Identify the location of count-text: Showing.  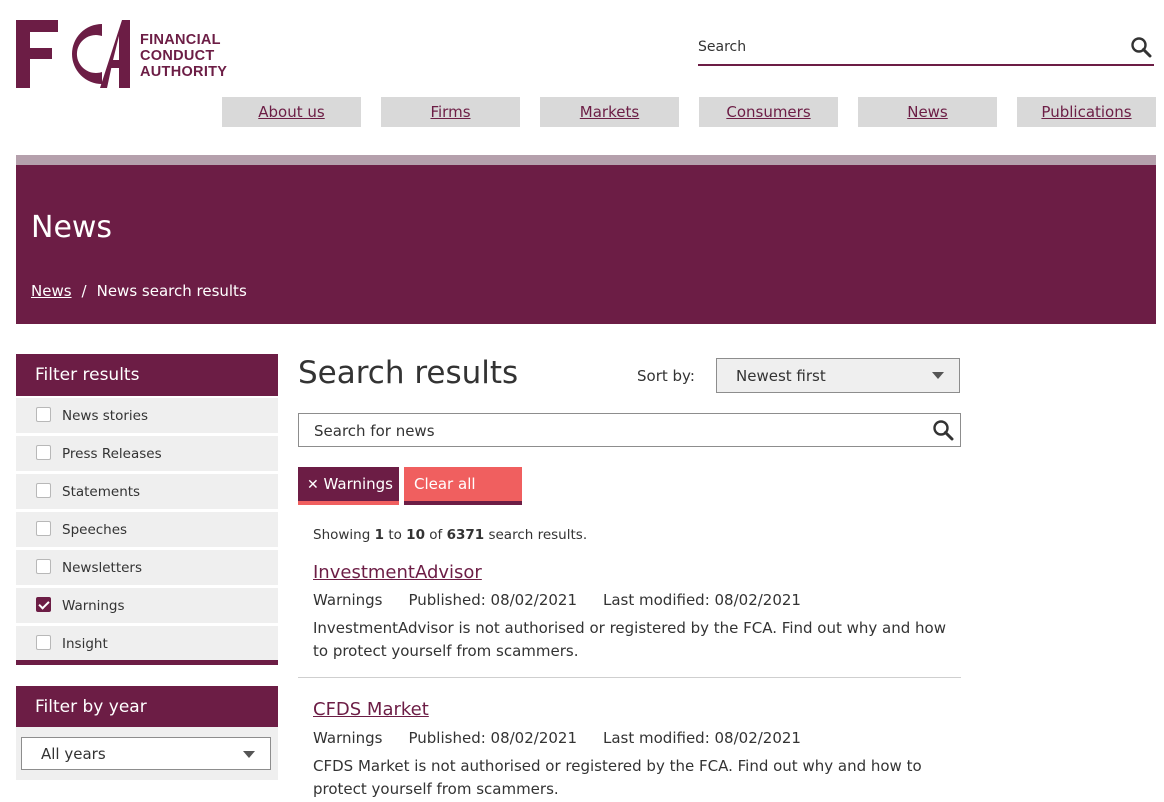
(342, 535).